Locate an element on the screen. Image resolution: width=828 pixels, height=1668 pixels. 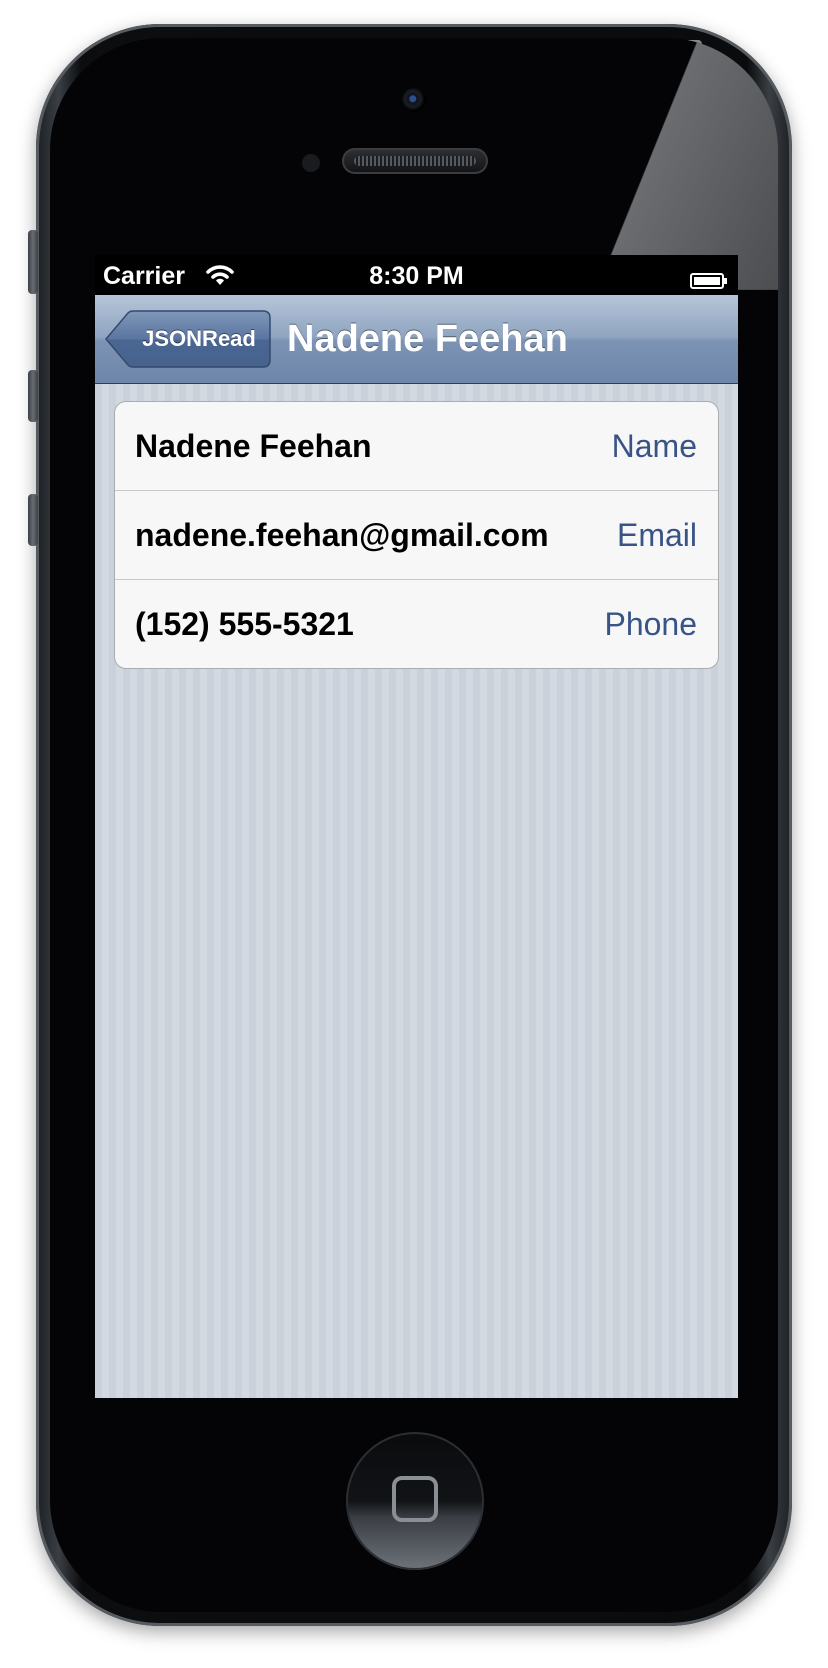
battery-icon is located at coordinates (709, 278).